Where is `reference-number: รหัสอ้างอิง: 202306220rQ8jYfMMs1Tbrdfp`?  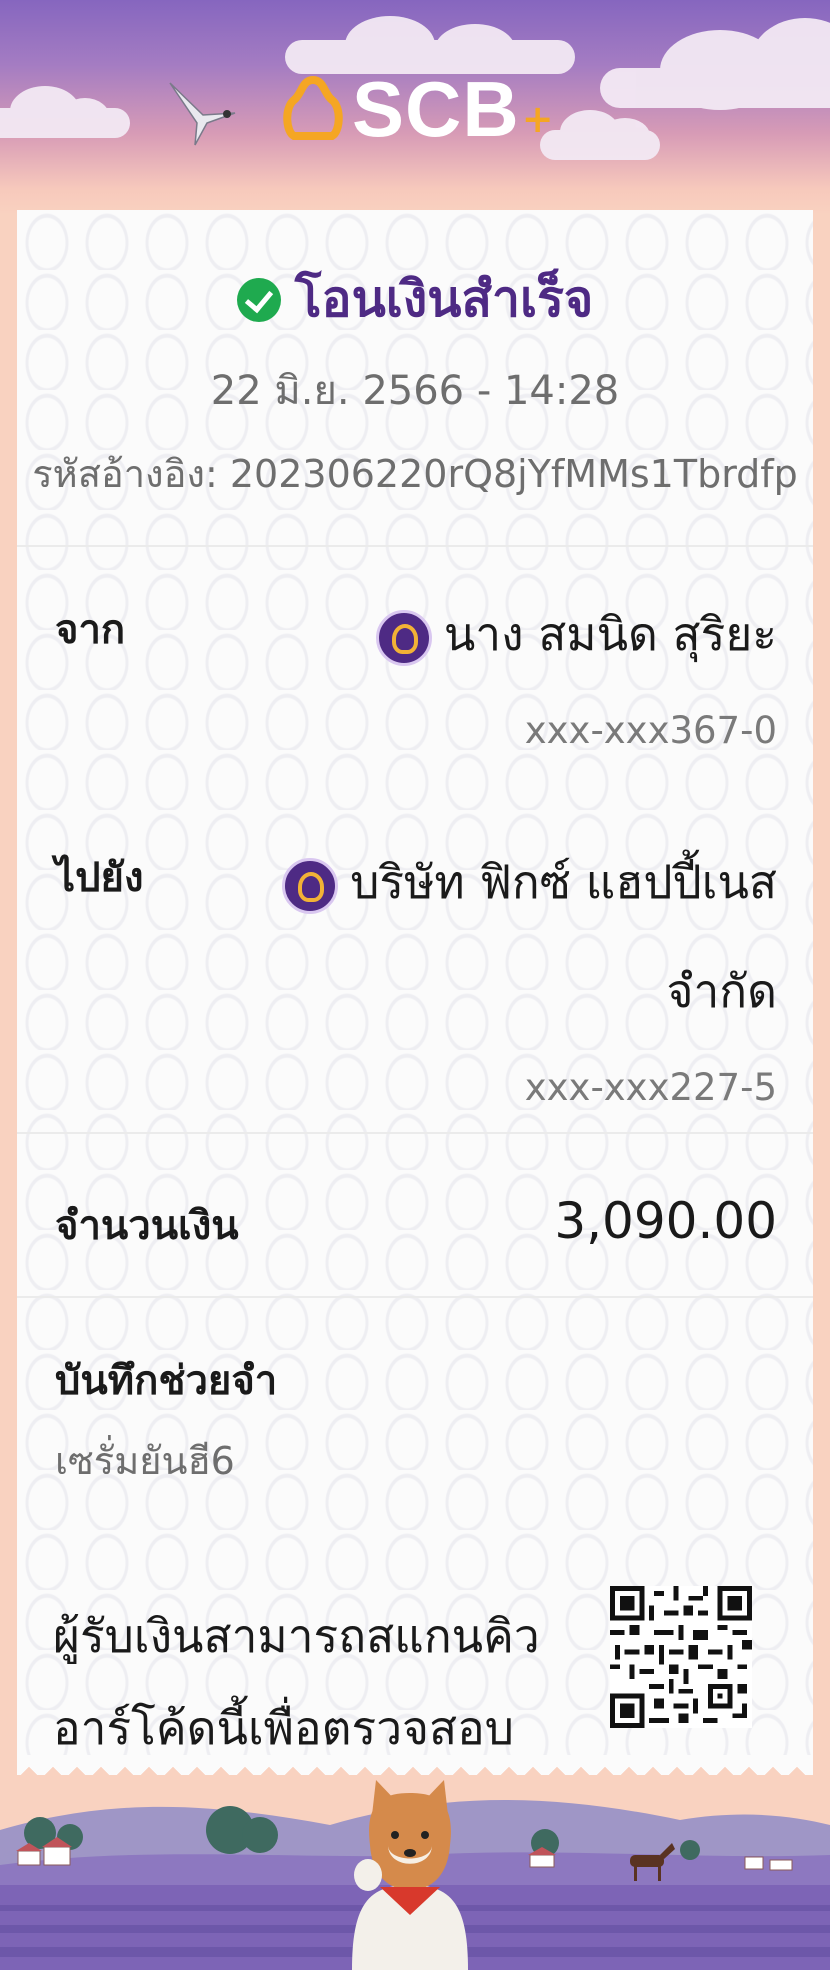 reference-number: รหัสอ้างอิง: 202306220rQ8jYfMMs1Tbrdfp is located at coordinates (415, 474).